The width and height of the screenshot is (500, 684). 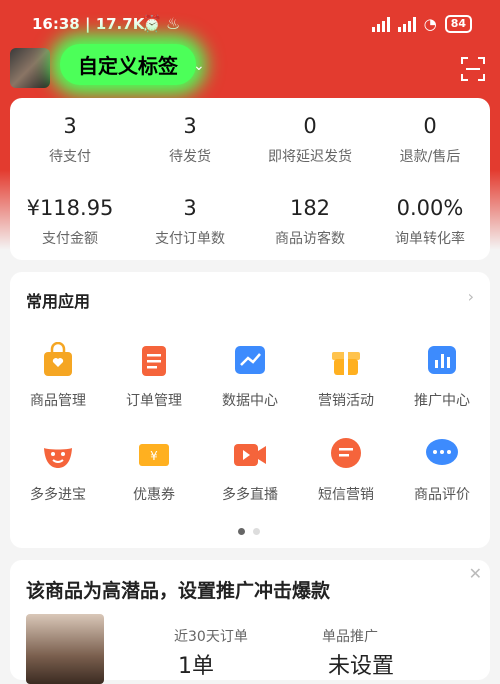 What do you see at coordinates (58, 401) in the screenshot?
I see `app-label: 商品管理` at bounding box center [58, 401].